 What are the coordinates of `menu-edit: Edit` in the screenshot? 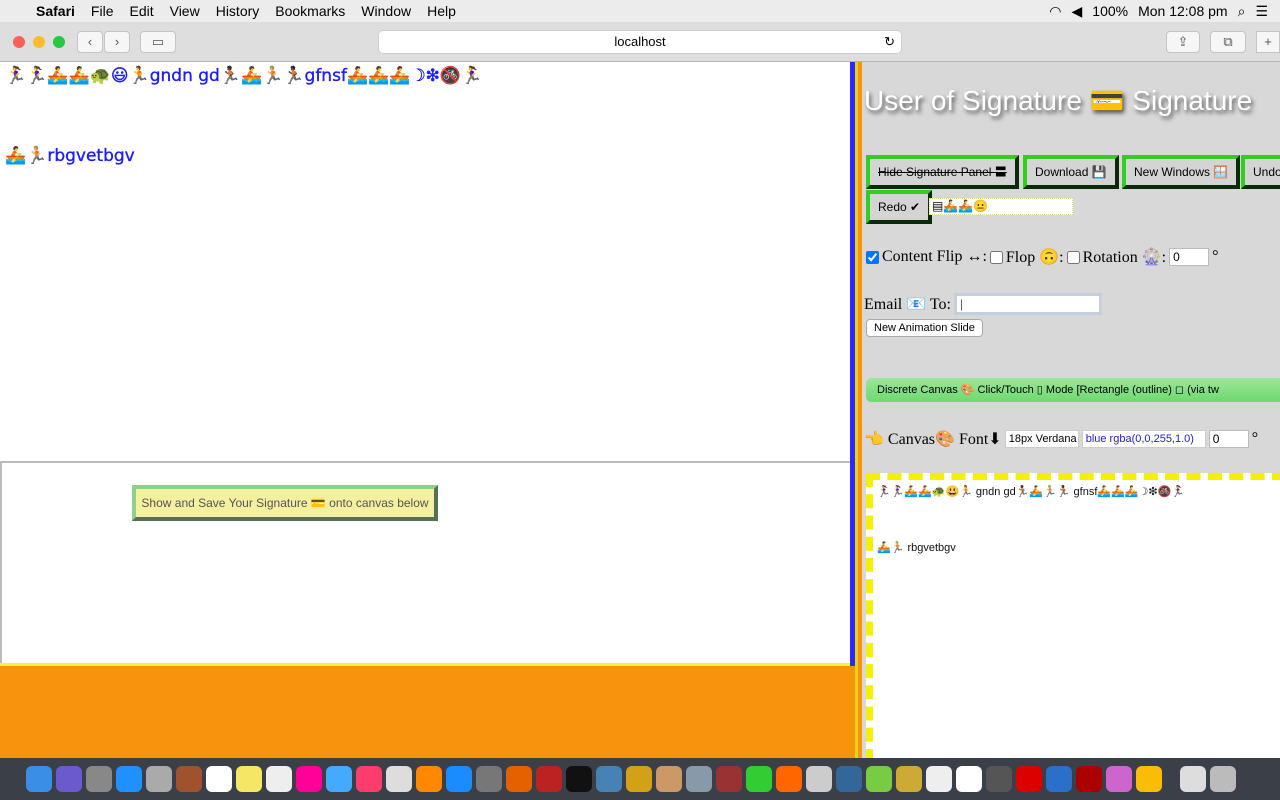 It's located at (141, 11).